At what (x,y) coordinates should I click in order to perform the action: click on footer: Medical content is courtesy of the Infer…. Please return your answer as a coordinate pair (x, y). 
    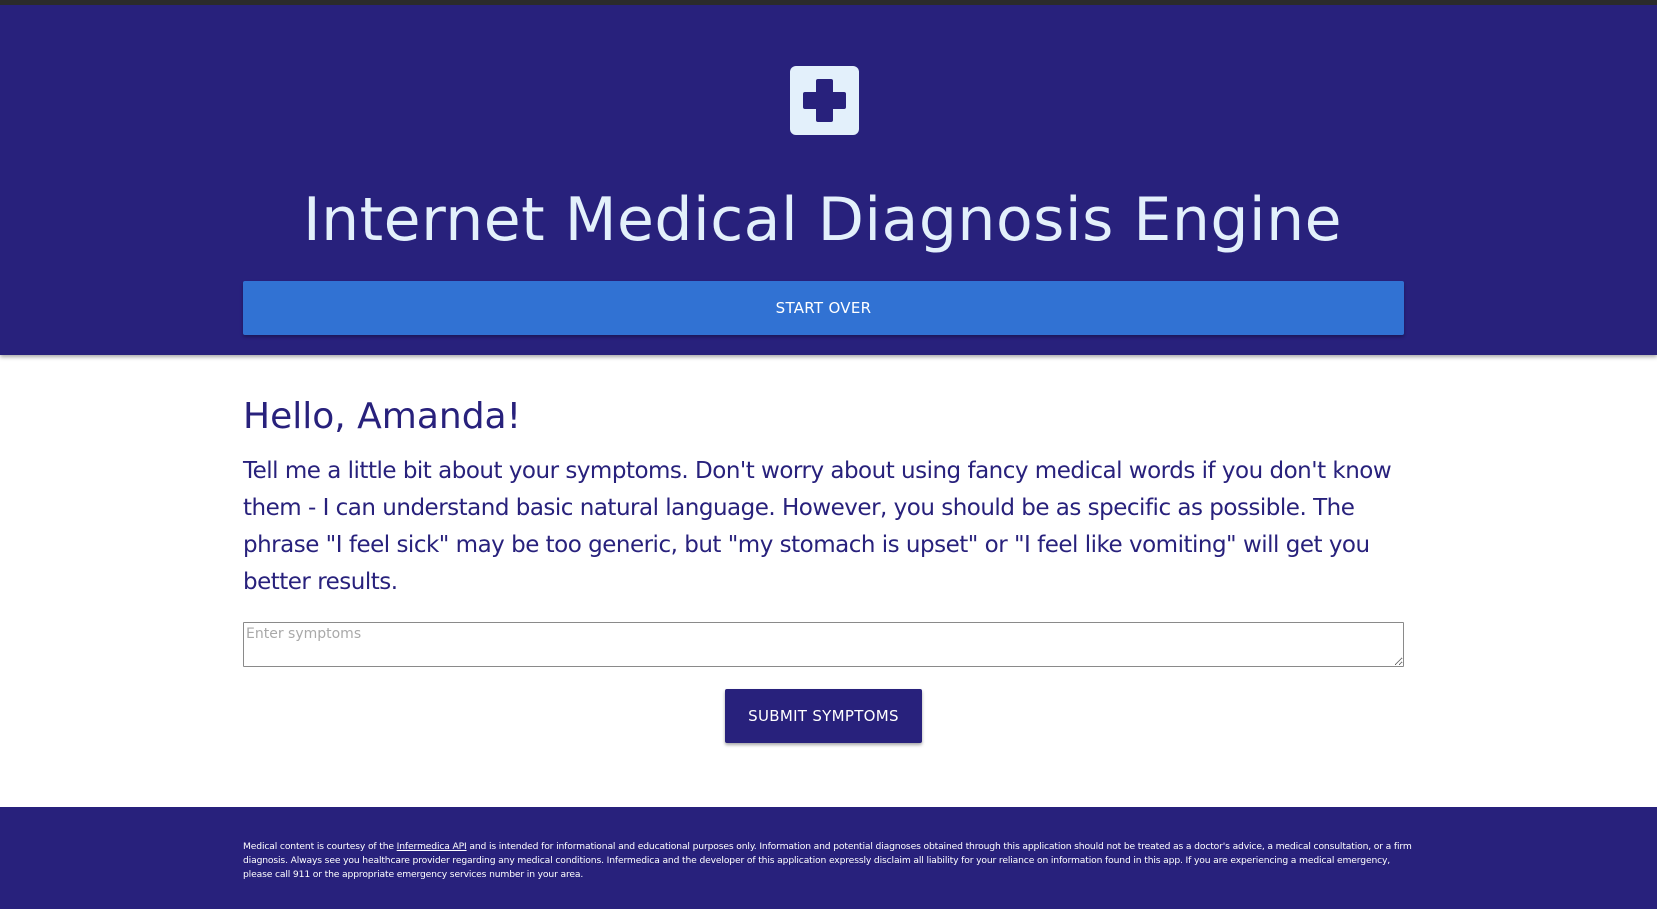
    Looking at the image, I should click on (828, 858).